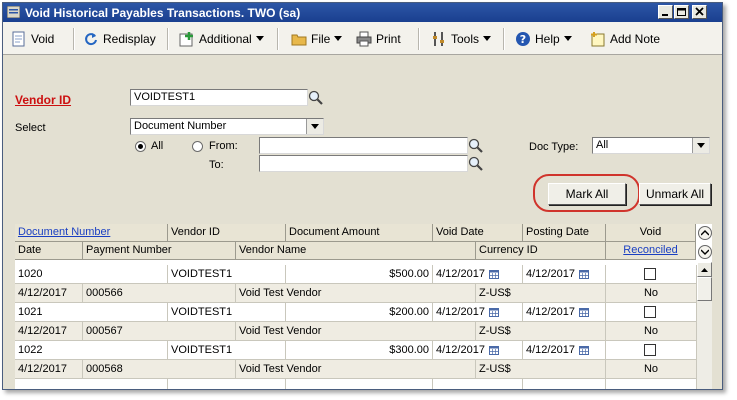 The width and height of the screenshot is (737, 400). What do you see at coordinates (378, 39) in the screenshot?
I see `print-button: Print` at bounding box center [378, 39].